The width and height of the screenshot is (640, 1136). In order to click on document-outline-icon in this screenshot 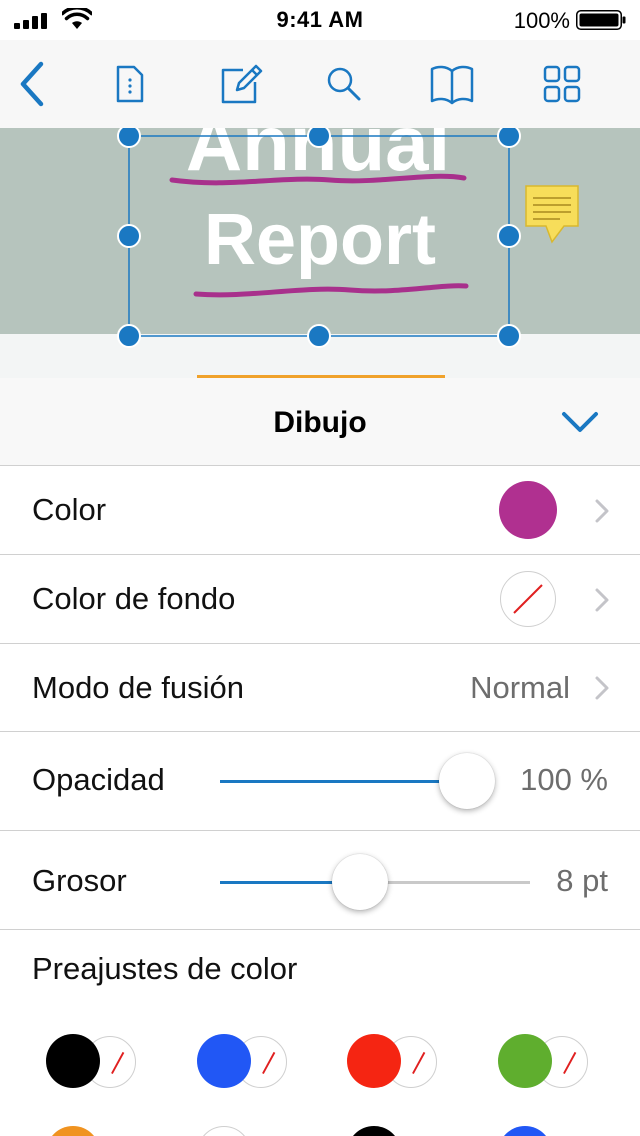, I will do `click(130, 84)`.